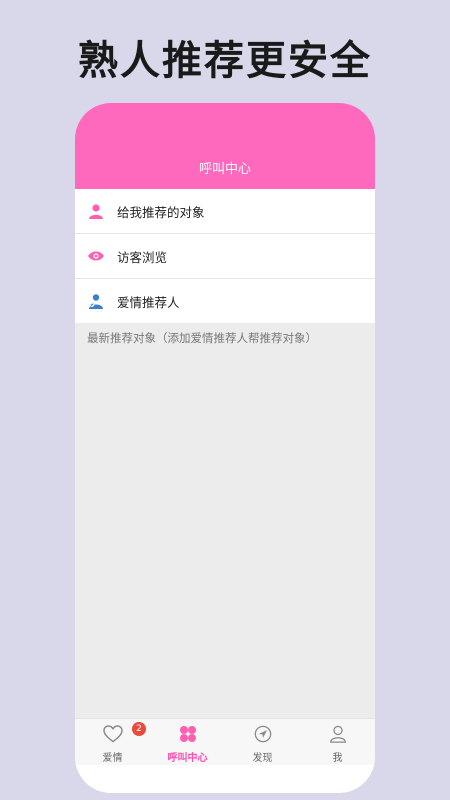 Image resolution: width=450 pixels, height=800 pixels. Describe the element at coordinates (202, 338) in the screenshot. I see `section-note: 最新推荐对象（添加爱情推荐人帮推荐对象）` at that location.